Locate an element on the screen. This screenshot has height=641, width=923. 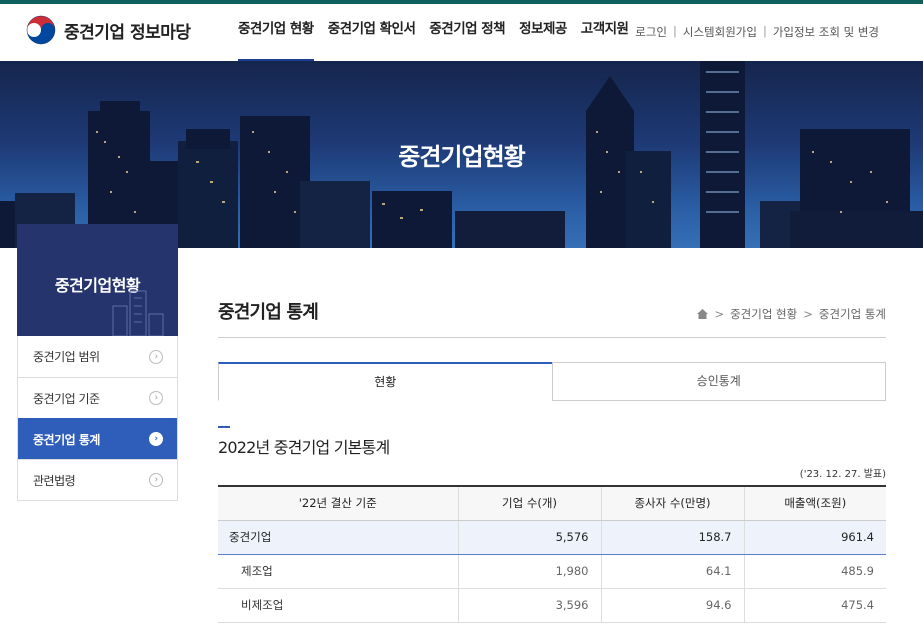
table-cell: 1,980 is located at coordinates (529, 571).